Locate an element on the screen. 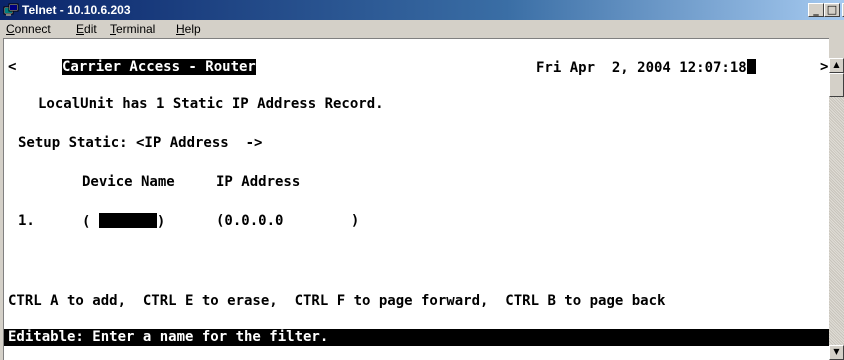 This screenshot has height=360, width=844. right-scroll-marker: > is located at coordinates (824, 67).